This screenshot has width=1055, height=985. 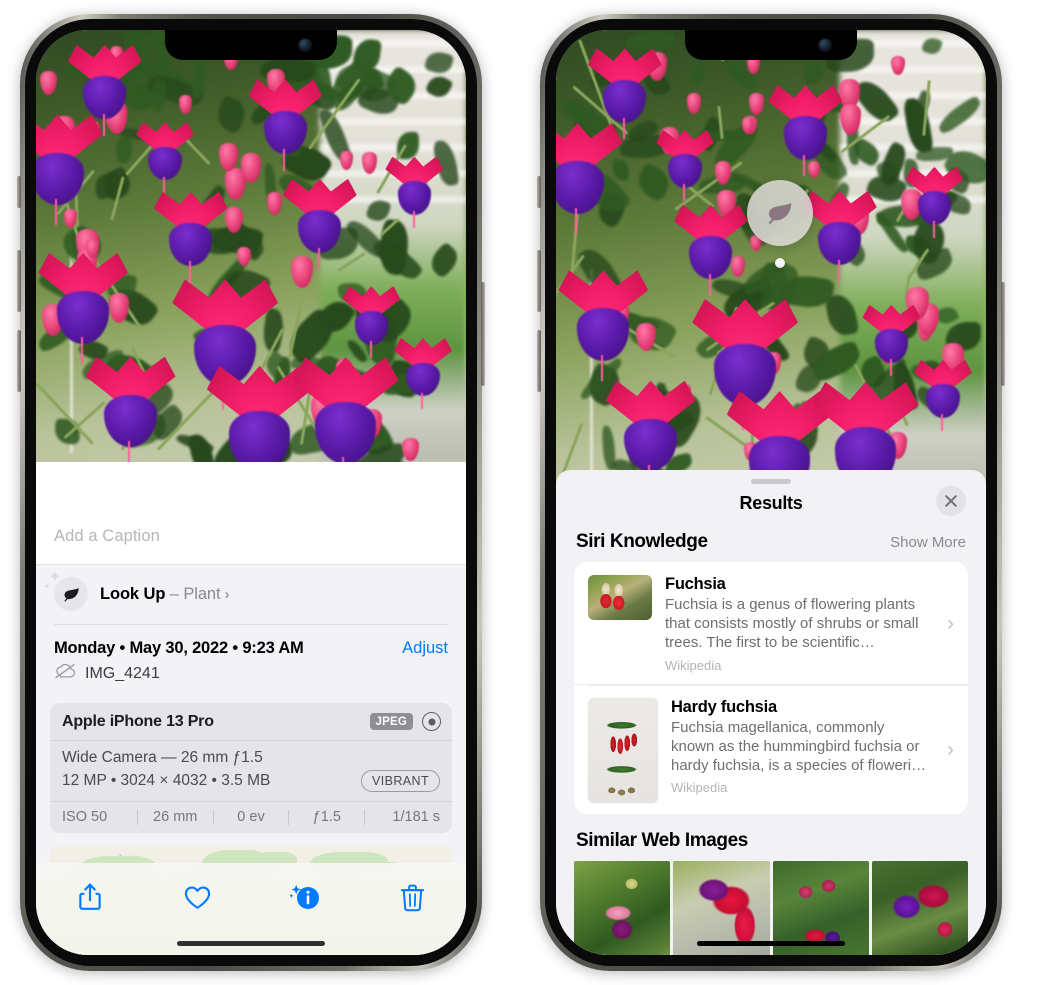 I want to click on photo-date: Monday • May 30, 2022 • 9:23 AM, so click(x=179, y=648).